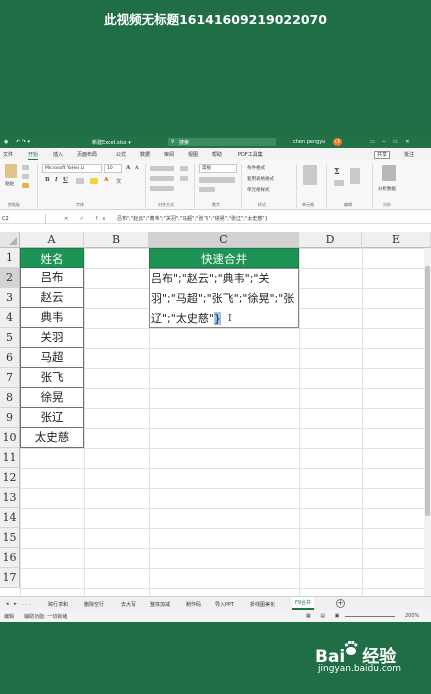 Image resolution: width=431 pixels, height=694 pixels. Describe the element at coordinates (10, 378) in the screenshot. I see `row-header: 7` at that location.